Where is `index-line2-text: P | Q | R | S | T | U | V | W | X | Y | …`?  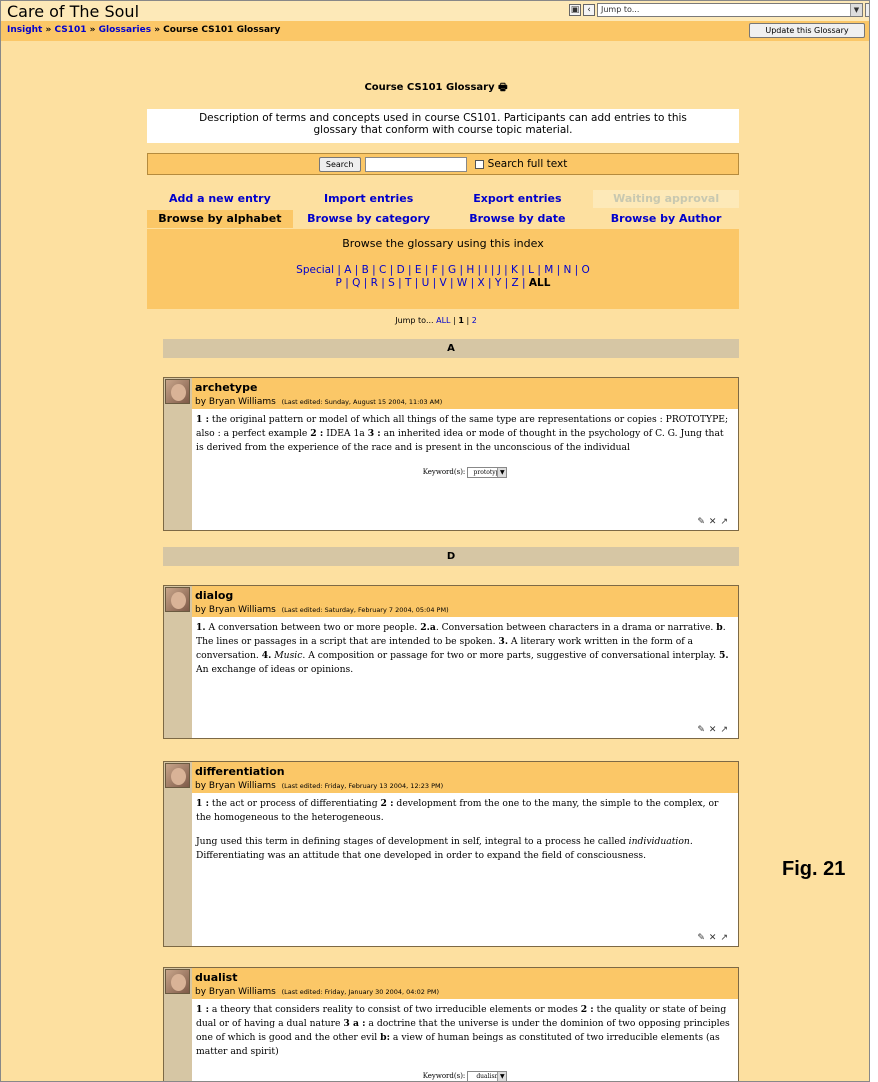
index-line2-text: P | Q | R | S | T | U | V | W | X | Y | … is located at coordinates (432, 283).